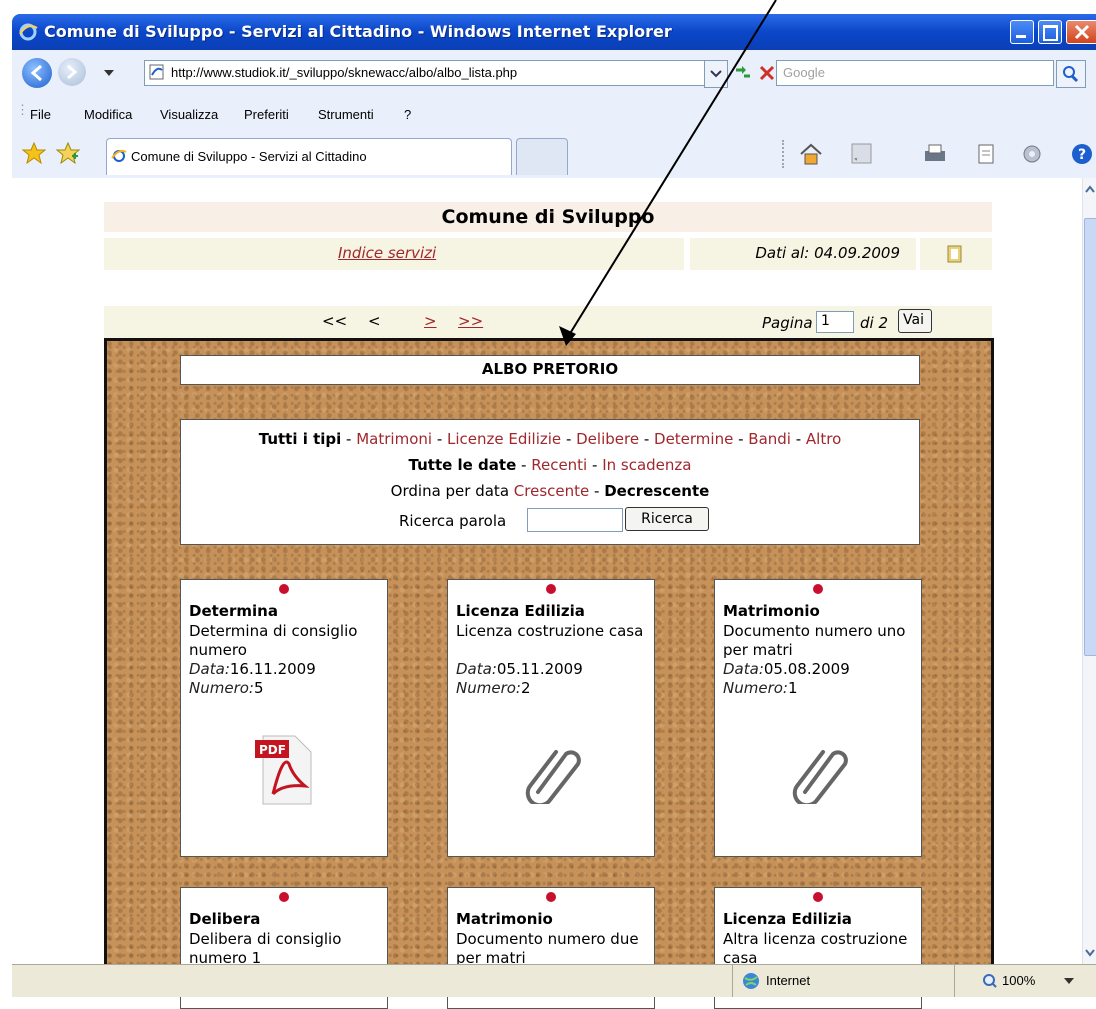 This screenshot has height=1009, width=1096. What do you see at coordinates (760, 688) in the screenshot?
I see `card-number: Numero:1` at bounding box center [760, 688].